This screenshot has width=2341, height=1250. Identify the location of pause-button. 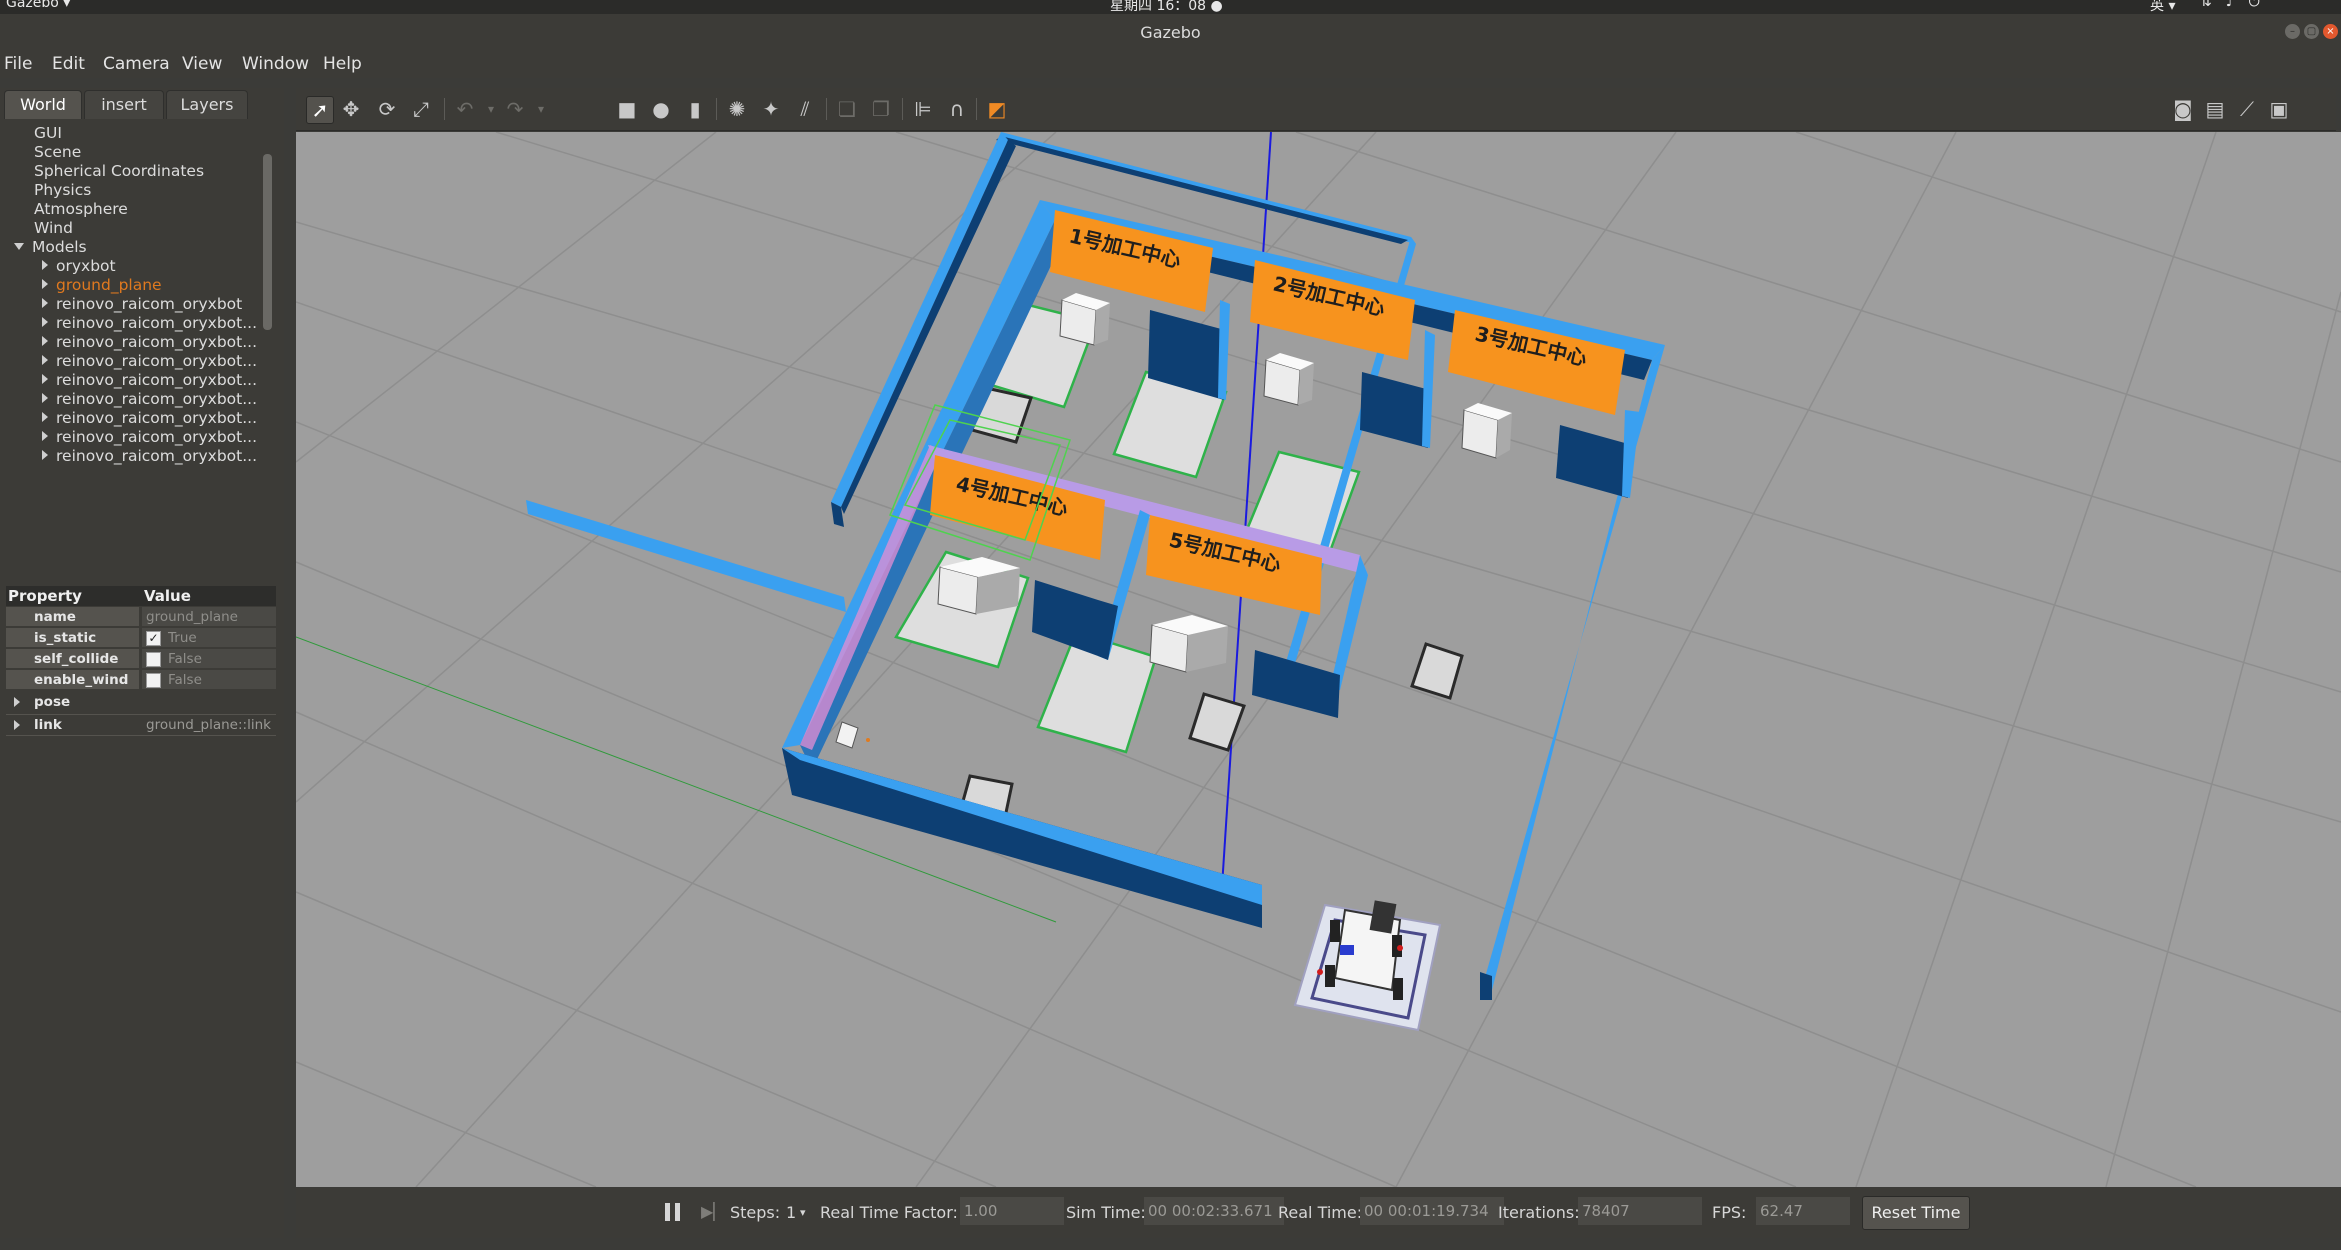
(673, 1212).